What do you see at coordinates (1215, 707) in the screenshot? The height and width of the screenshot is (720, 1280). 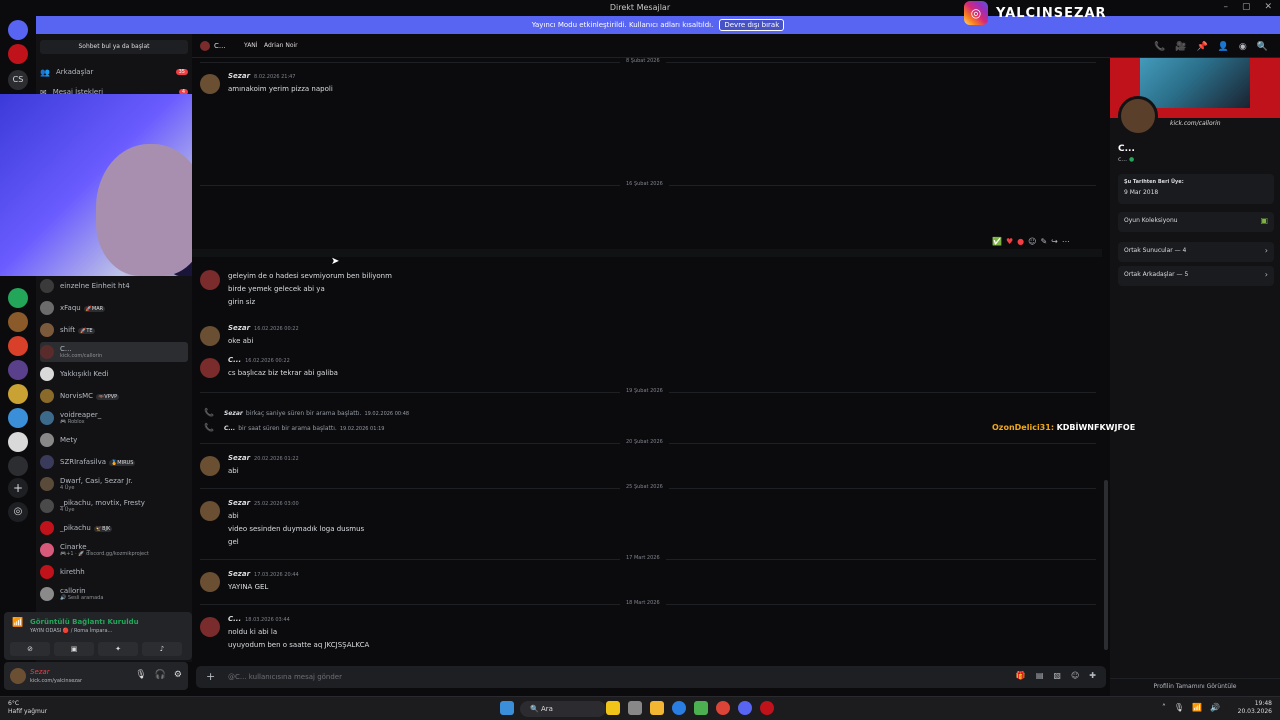 I see `volume-icon: 🔊` at bounding box center [1215, 707].